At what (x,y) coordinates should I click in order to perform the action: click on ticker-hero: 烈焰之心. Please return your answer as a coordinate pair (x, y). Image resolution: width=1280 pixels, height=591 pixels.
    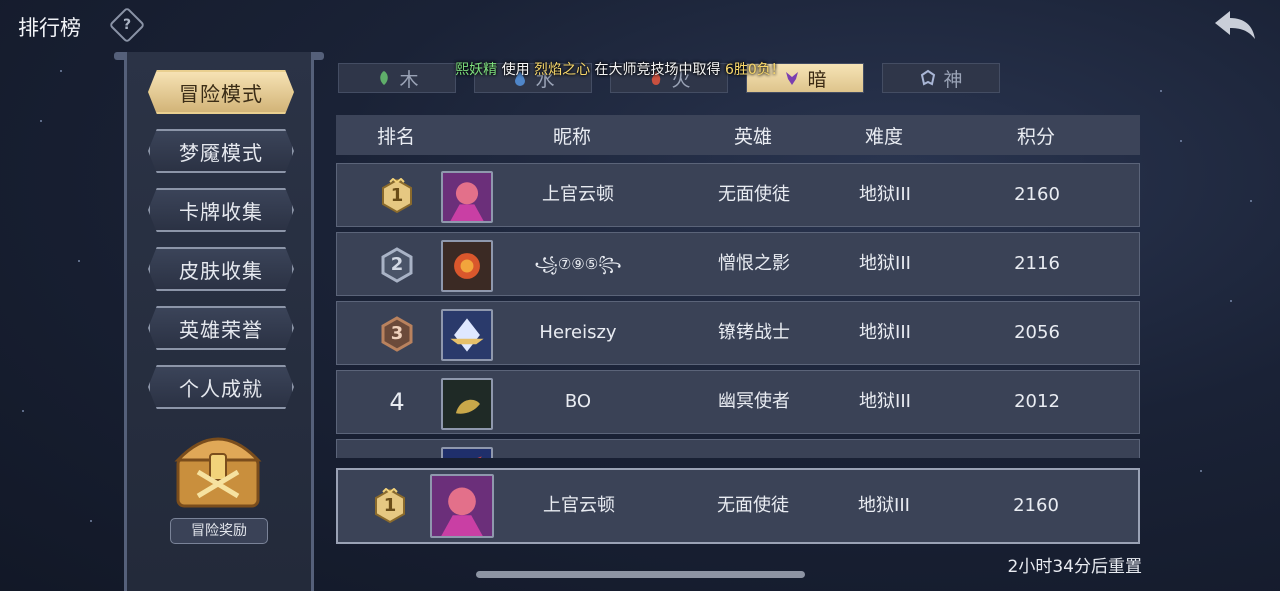
    Looking at the image, I should click on (562, 70).